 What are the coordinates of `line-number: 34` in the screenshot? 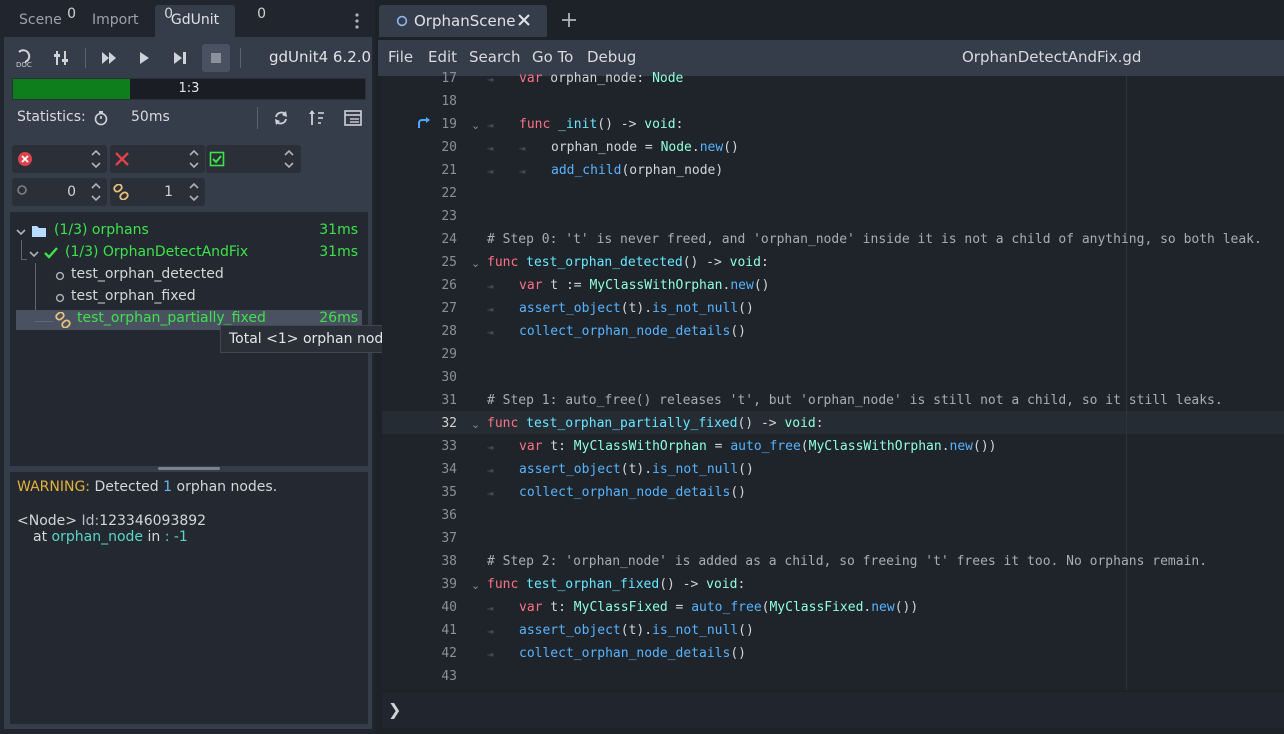 It's located at (449, 469).